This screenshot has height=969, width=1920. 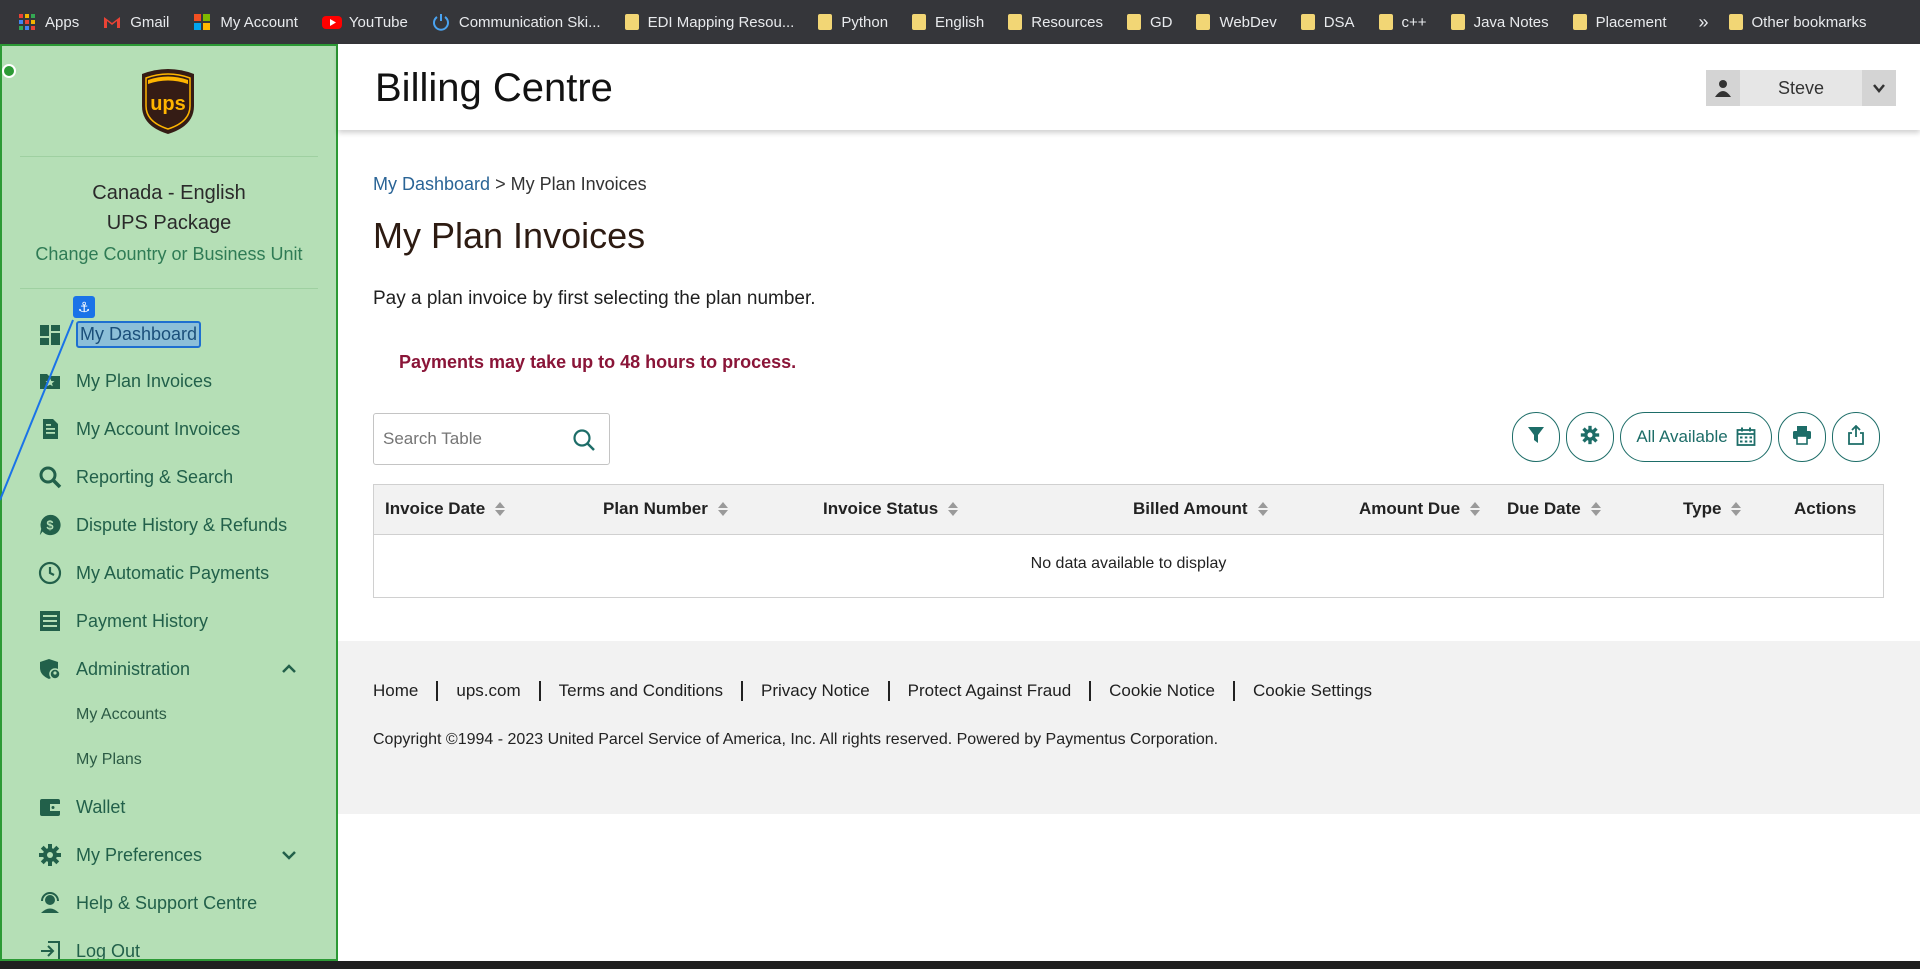 What do you see at coordinates (1544, 508) in the screenshot?
I see `column-label: Due Date` at bounding box center [1544, 508].